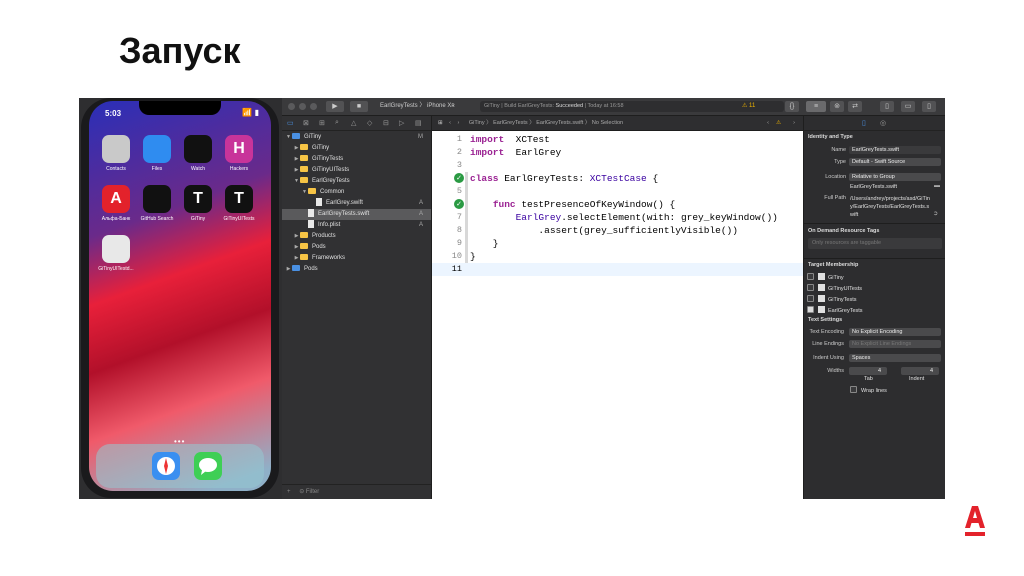  Describe the element at coordinates (510, 123) in the screenshot. I see `breadcrumb-item: EarlGreyTests` at that location.